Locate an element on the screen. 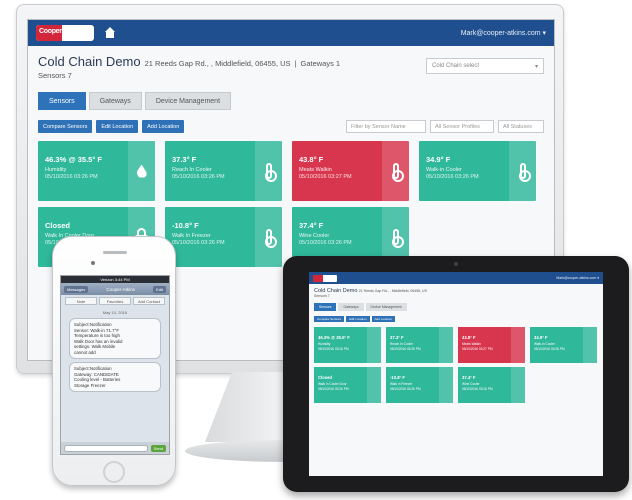 Image resolution: width=632 pixels, height=500 pixels. sensor-profile-filter: All Sensor Profiles is located at coordinates (462, 126).